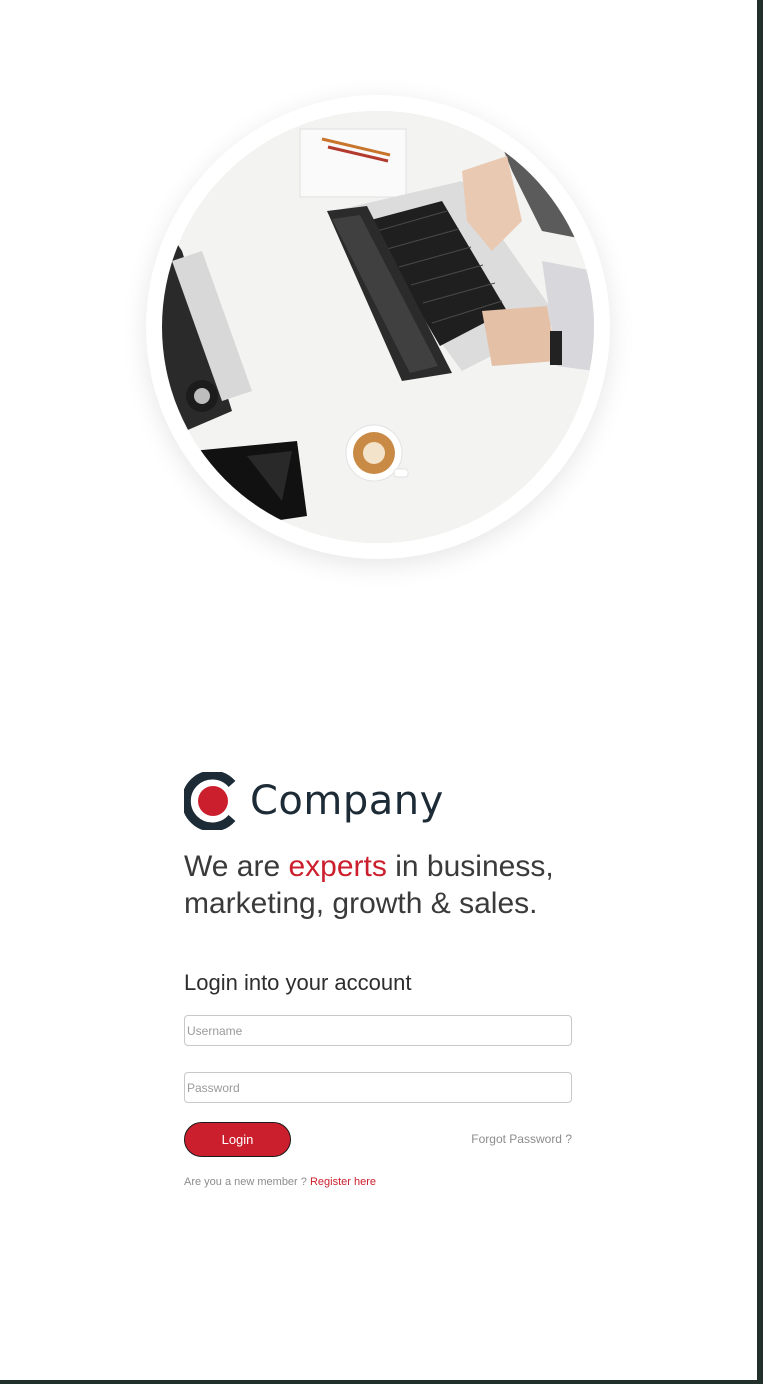 This screenshot has height=1384, width=763. I want to click on brand: Company, so click(314, 801).